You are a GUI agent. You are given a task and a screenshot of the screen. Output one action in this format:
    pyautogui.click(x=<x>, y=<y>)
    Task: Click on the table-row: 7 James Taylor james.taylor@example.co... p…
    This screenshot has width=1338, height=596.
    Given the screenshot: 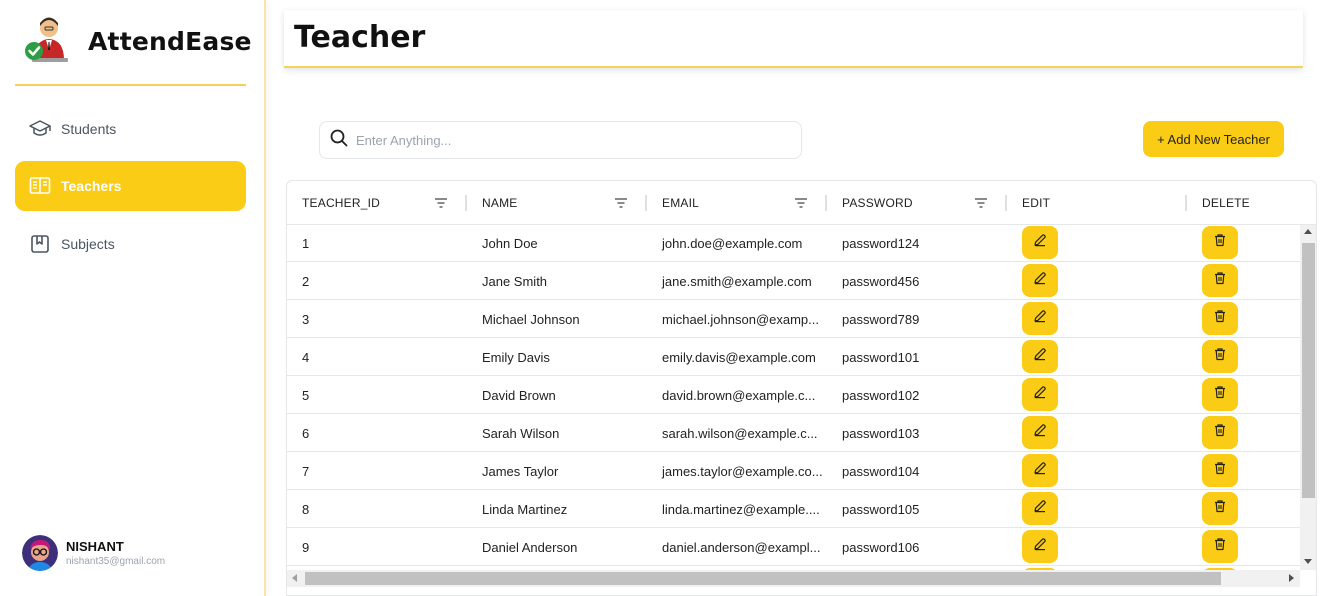 What is the action you would take?
    pyautogui.click(x=793, y=471)
    